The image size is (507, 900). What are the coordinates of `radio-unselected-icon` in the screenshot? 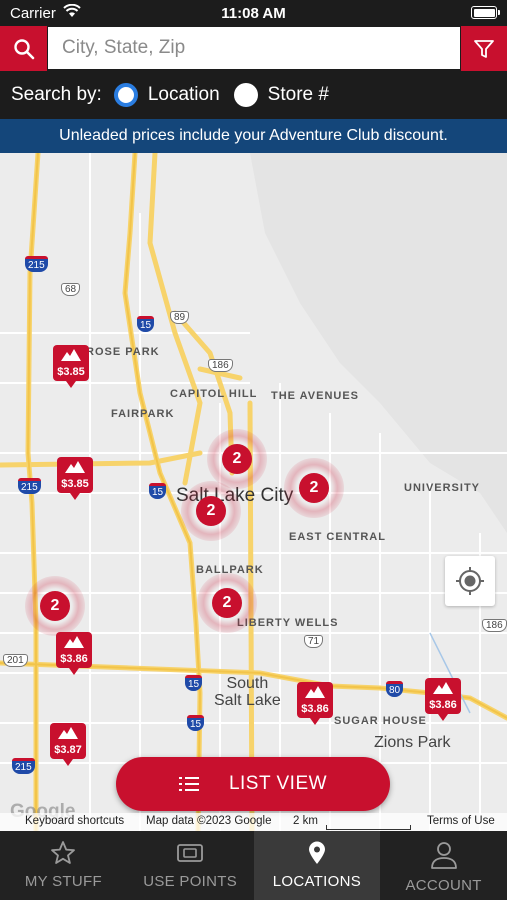 It's located at (245, 95).